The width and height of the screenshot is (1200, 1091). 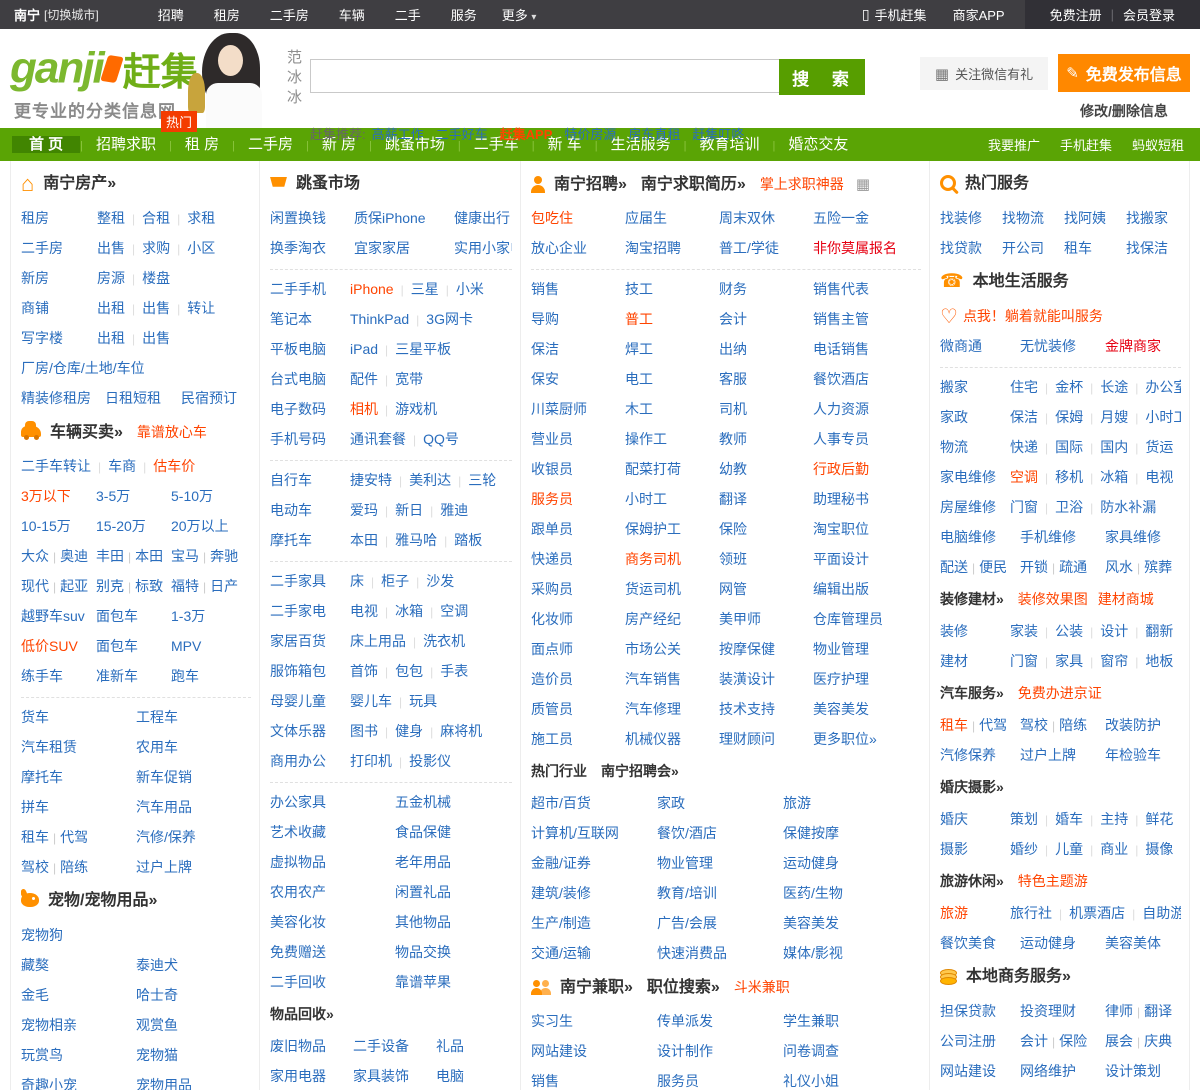 I want to click on link: 20万以上, so click(x=200, y=526).